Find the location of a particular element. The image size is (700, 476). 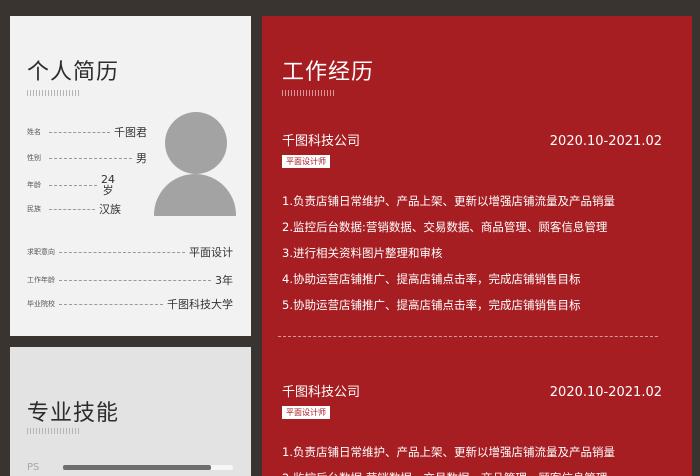

skill-track is located at coordinates (148, 467).